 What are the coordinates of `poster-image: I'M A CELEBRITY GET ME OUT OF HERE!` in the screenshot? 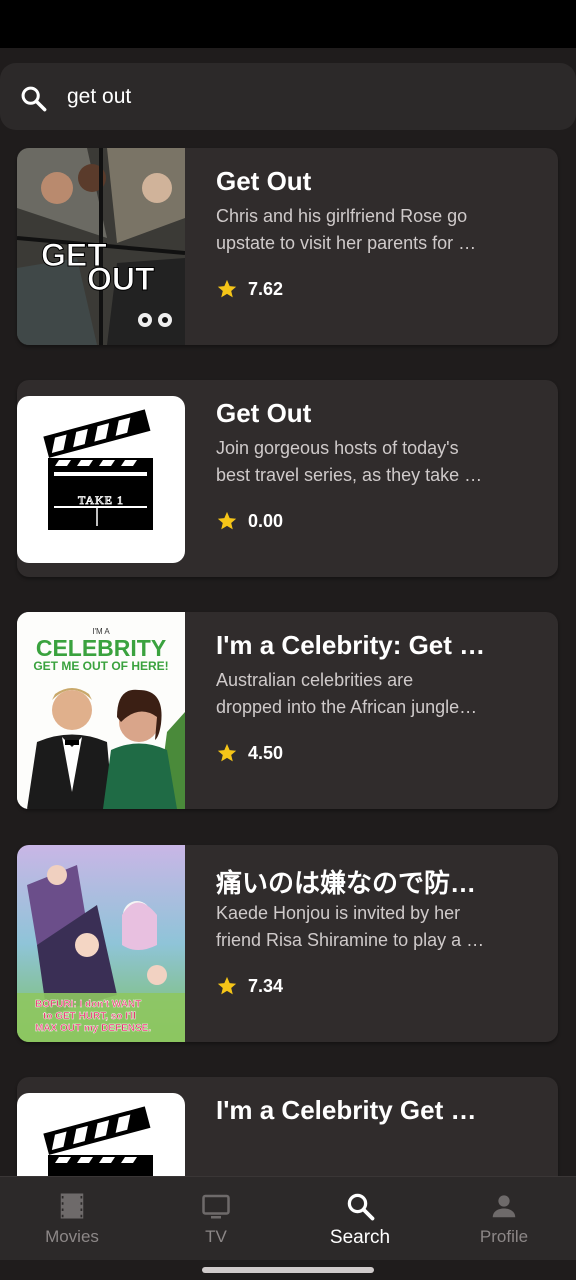 It's located at (101, 710).